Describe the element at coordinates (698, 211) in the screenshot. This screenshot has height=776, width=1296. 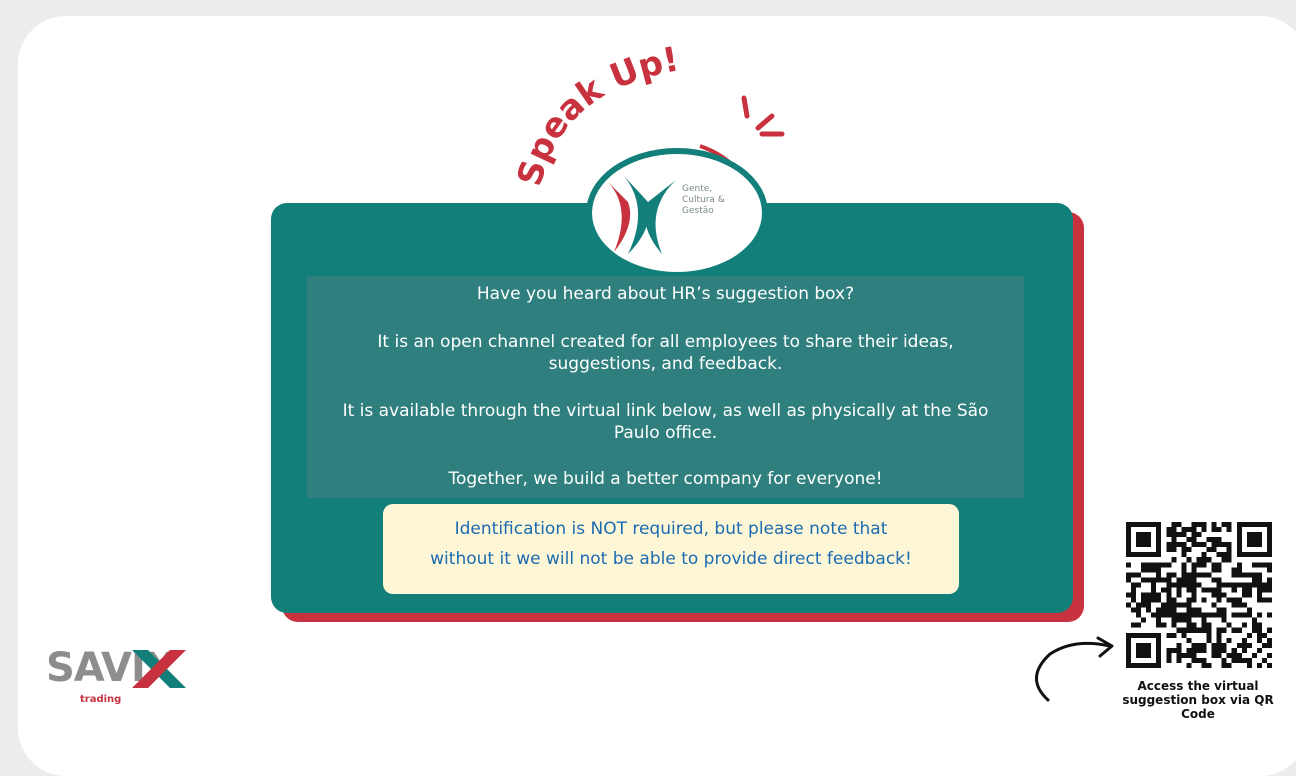
I see `logo-line-3: Gestão` at that location.